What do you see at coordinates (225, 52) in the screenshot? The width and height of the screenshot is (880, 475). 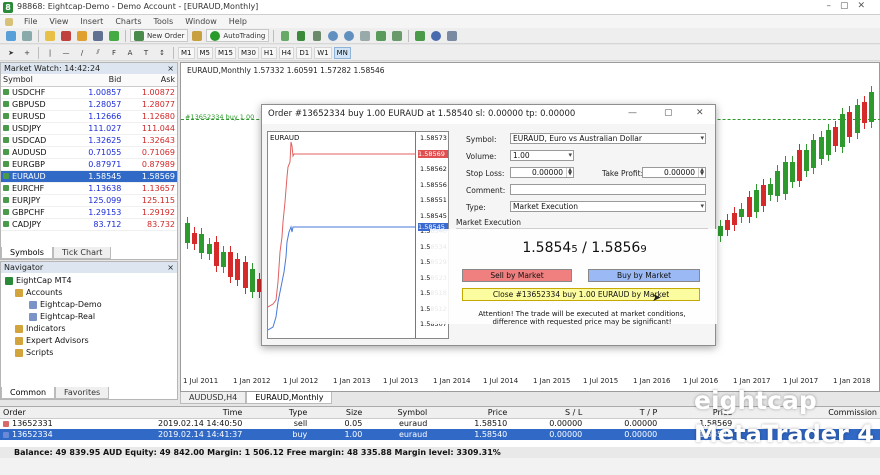 I see `period-m15-button: M15` at bounding box center [225, 52].